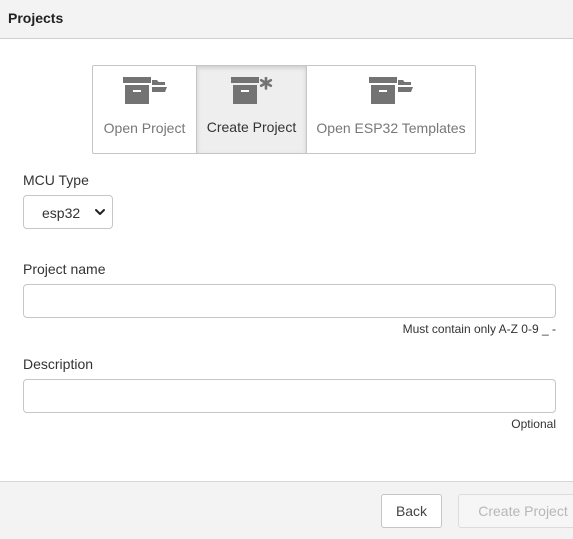 The width and height of the screenshot is (573, 539). Describe the element at coordinates (58, 364) in the screenshot. I see `description-label: Description` at that location.